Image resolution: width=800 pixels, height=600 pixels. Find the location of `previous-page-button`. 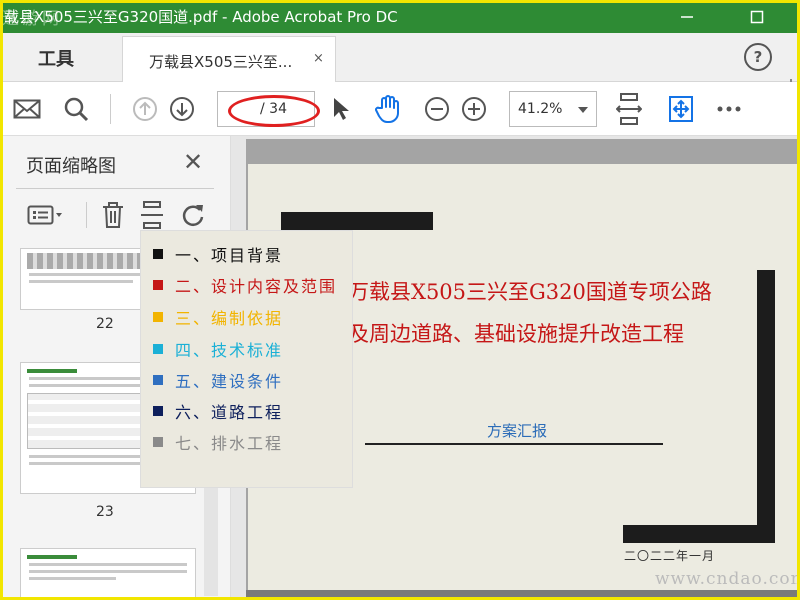

previous-page-button is located at coordinates (145, 108).